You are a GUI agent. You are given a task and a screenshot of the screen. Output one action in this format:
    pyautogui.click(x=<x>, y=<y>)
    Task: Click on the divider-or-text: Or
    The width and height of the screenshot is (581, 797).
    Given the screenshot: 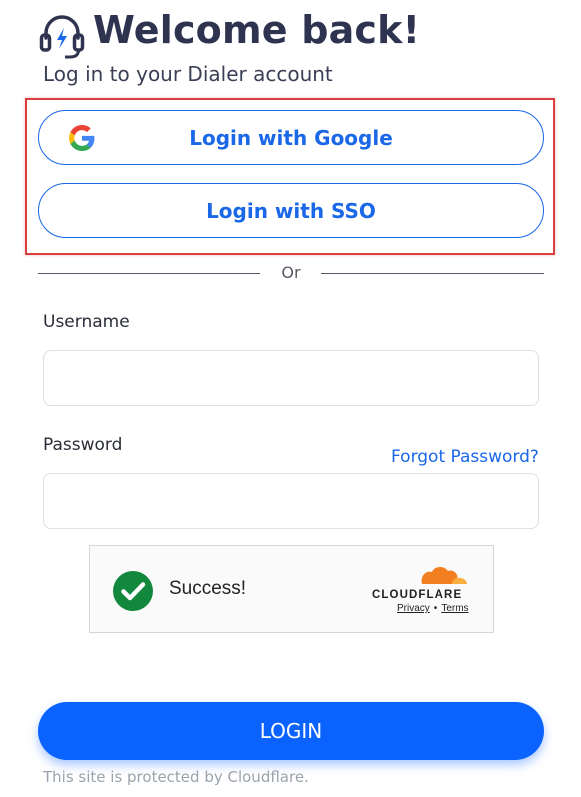 What is the action you would take?
    pyautogui.click(x=291, y=272)
    